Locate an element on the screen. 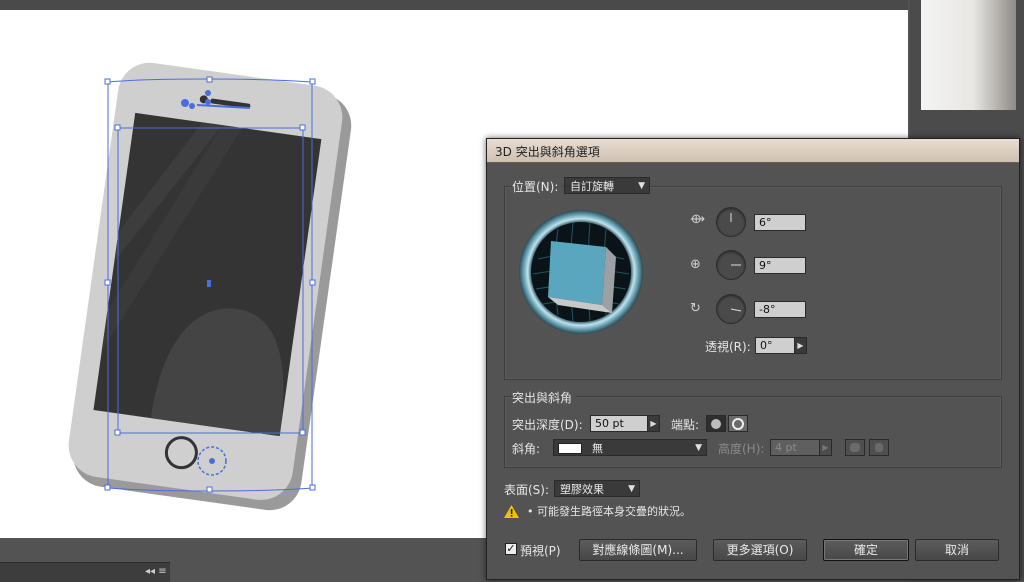  bevel-dropdown: 無 ▼ is located at coordinates (630, 447).